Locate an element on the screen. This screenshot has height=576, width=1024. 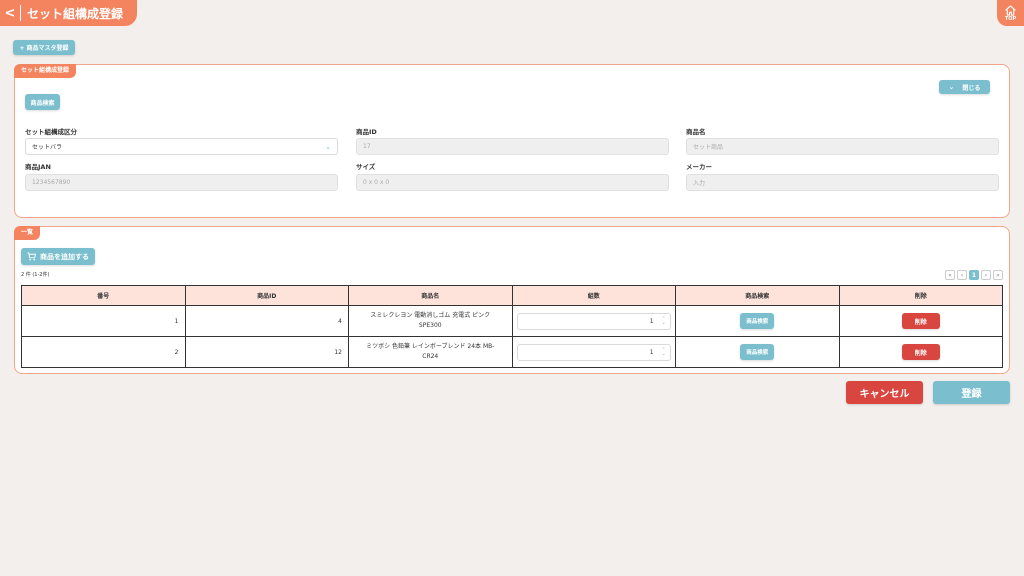
set-type-value: セットバラ is located at coordinates (47, 147).